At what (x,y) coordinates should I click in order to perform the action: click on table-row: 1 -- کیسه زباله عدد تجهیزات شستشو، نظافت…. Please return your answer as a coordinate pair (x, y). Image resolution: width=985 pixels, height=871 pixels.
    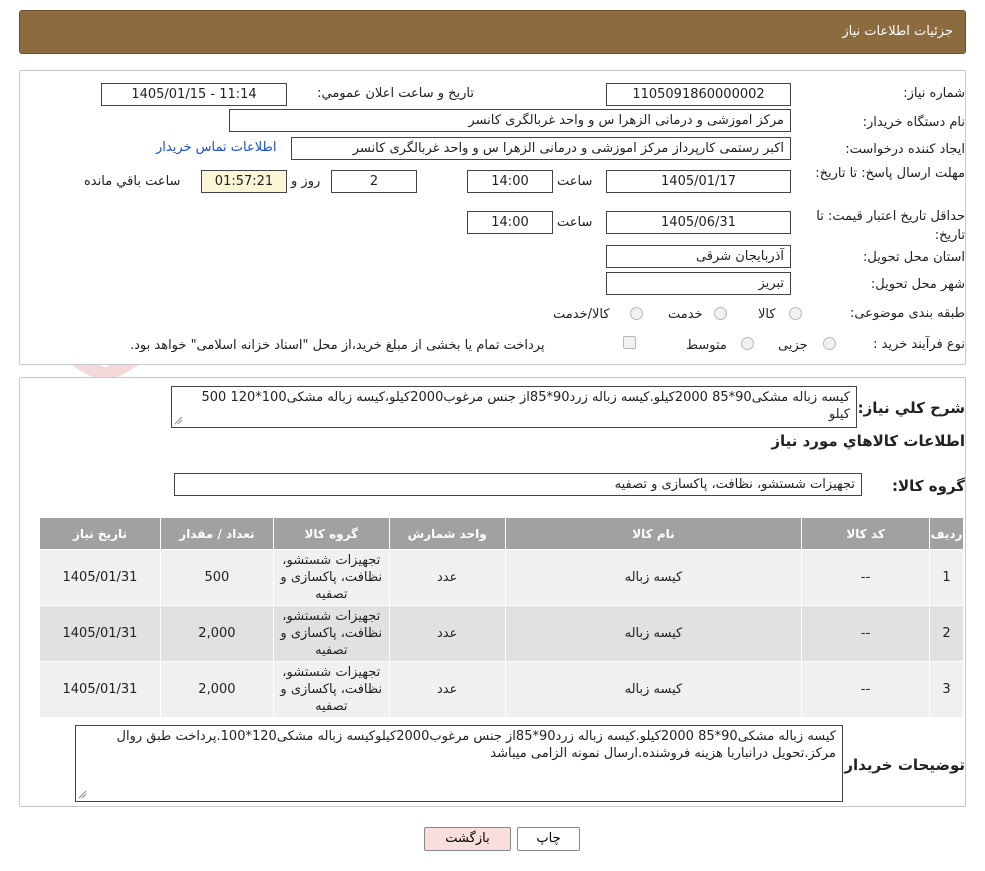
    Looking at the image, I should click on (501, 577).